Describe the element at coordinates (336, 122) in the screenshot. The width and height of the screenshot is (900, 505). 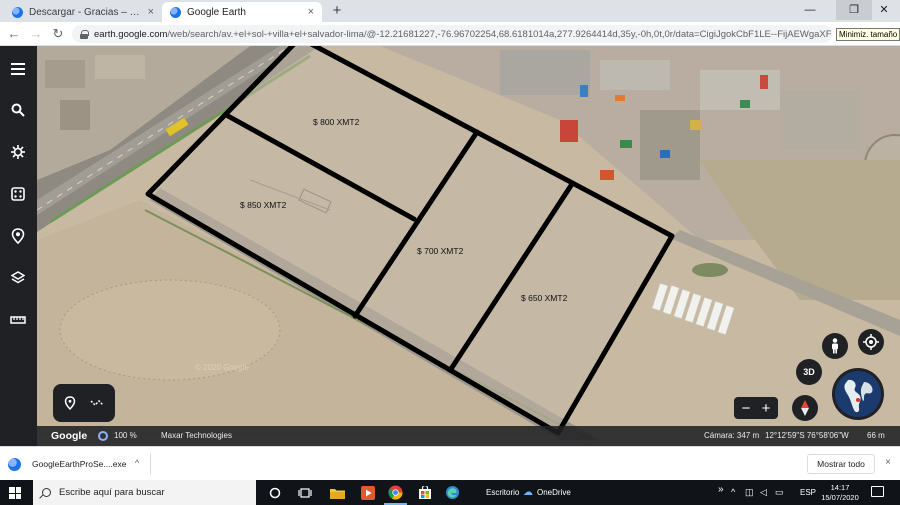
I see `lot-price-label: $ 800 XMT2` at that location.